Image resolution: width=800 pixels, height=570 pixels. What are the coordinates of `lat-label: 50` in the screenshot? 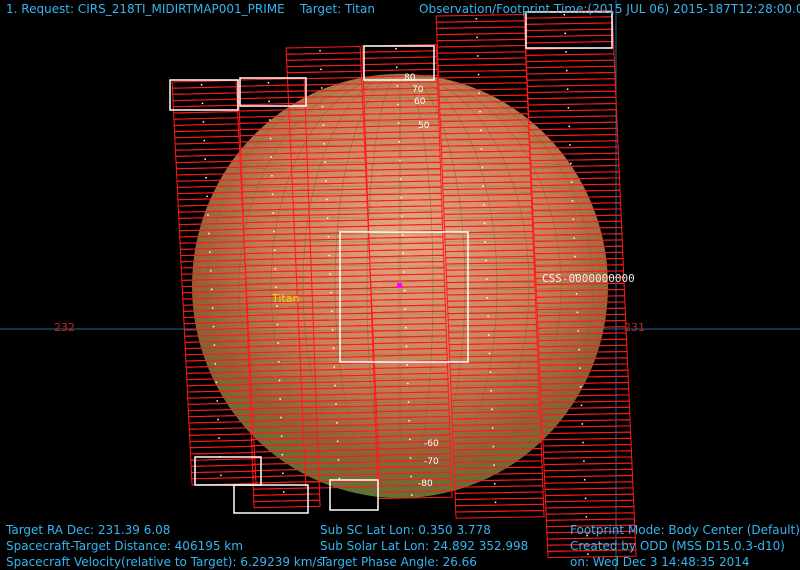 It's located at (424, 126).